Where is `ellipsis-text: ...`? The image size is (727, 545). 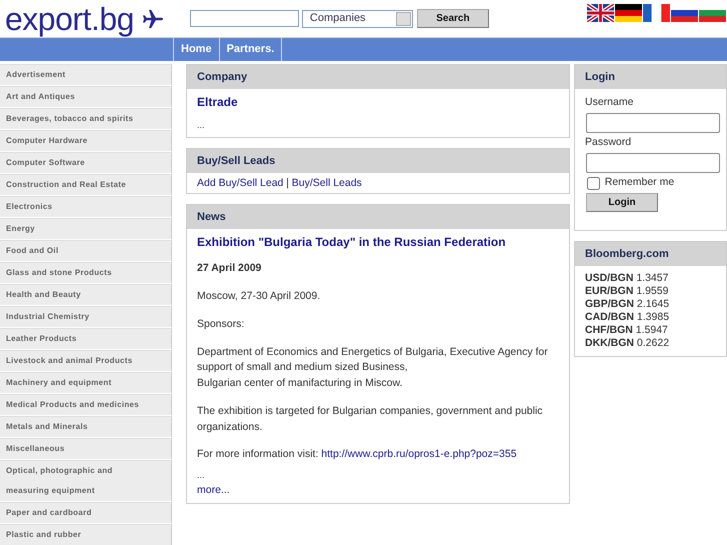 ellipsis-text: ... is located at coordinates (201, 475).